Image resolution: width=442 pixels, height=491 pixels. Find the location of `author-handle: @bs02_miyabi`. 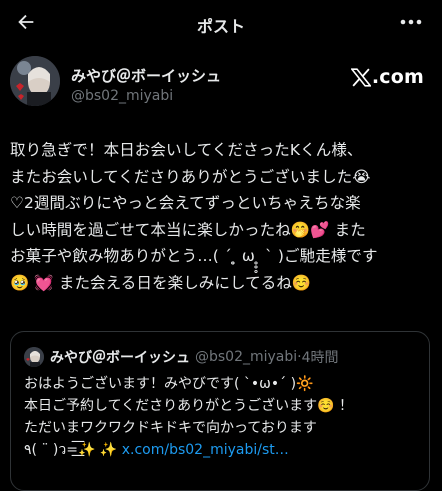

author-handle: @bs02_miyabi is located at coordinates (122, 96).